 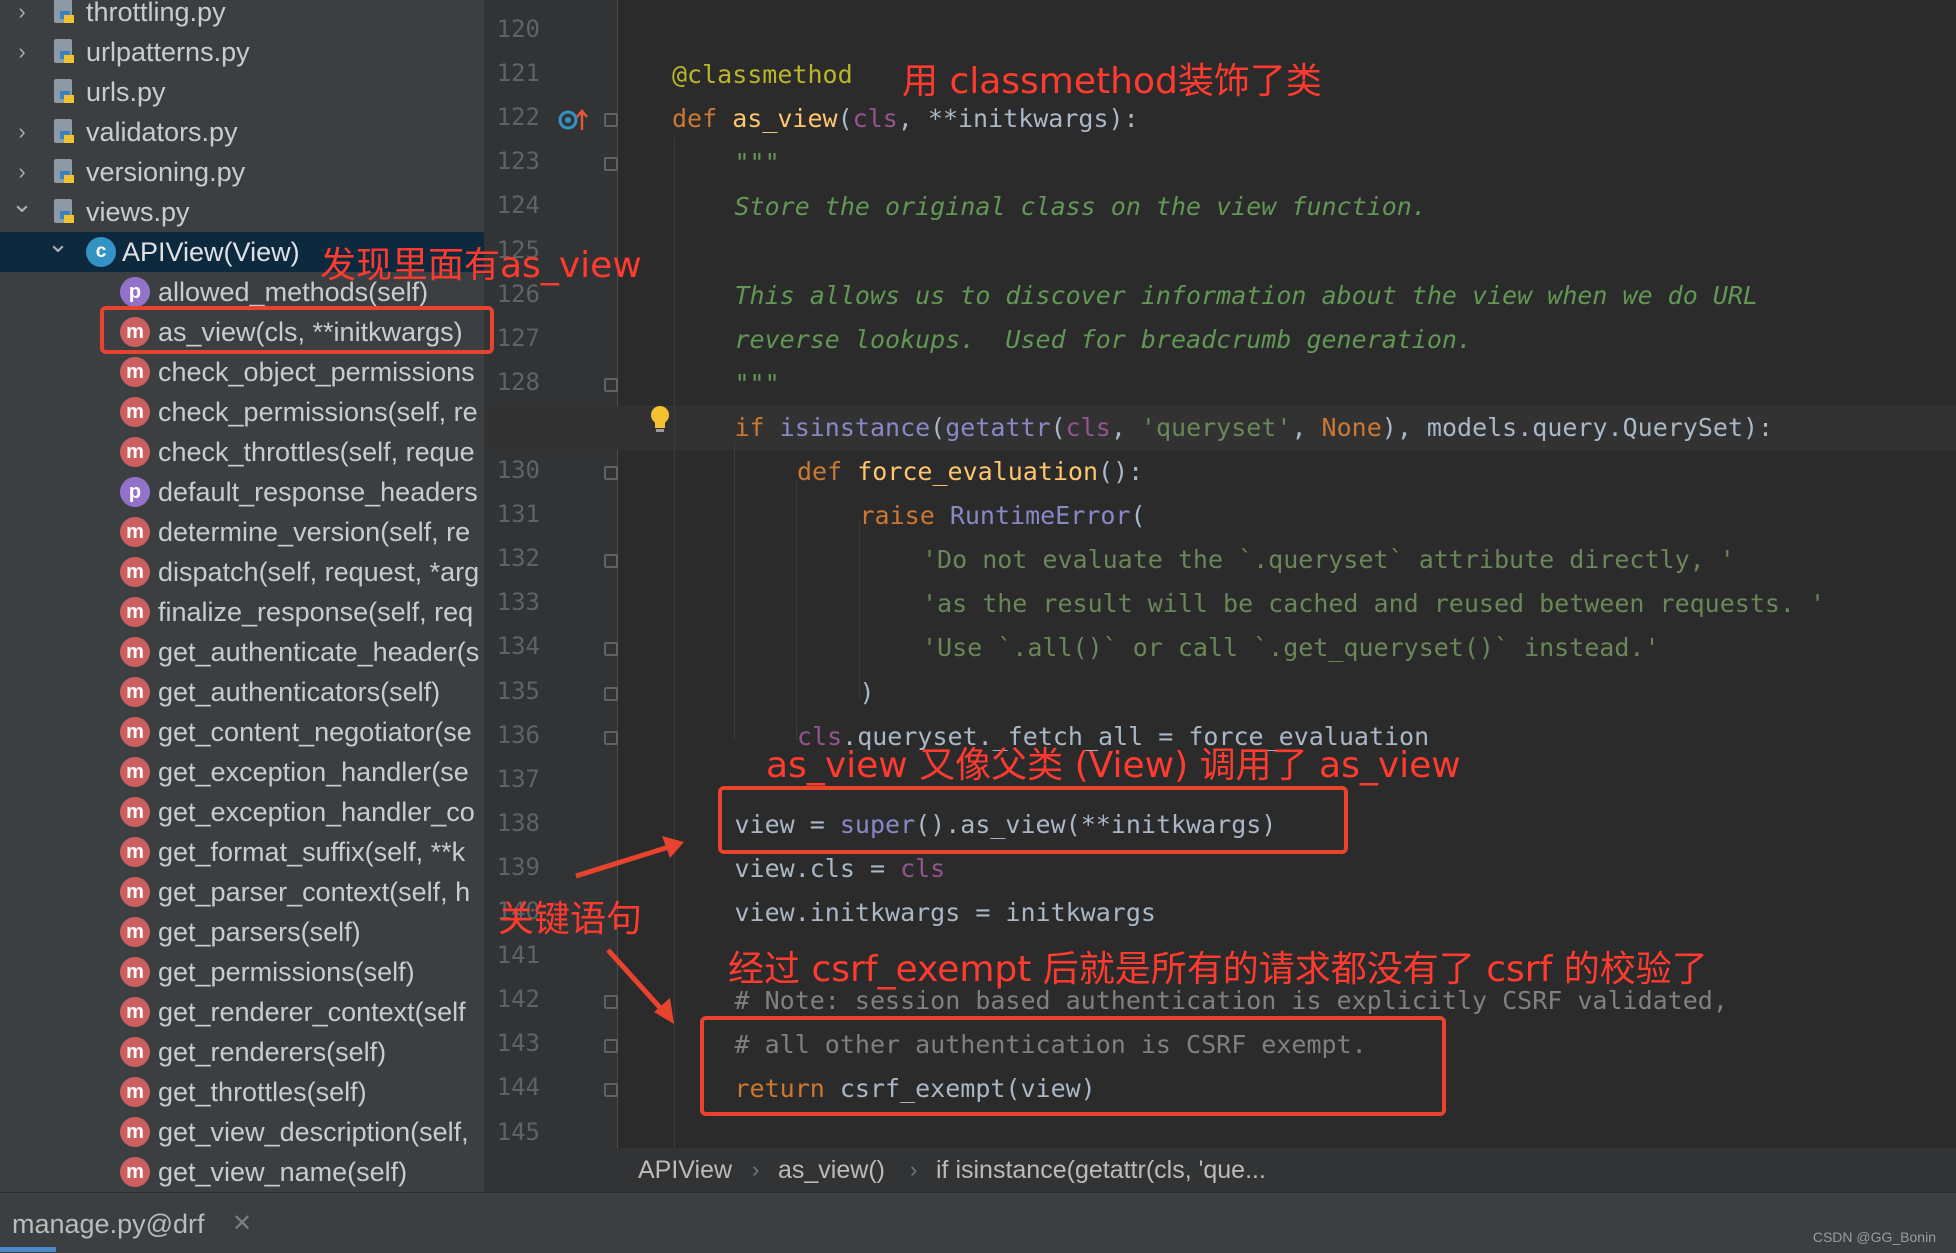 What do you see at coordinates (242, 1092) in the screenshot?
I see `tree-member-row: m get_throttles(self)` at bounding box center [242, 1092].